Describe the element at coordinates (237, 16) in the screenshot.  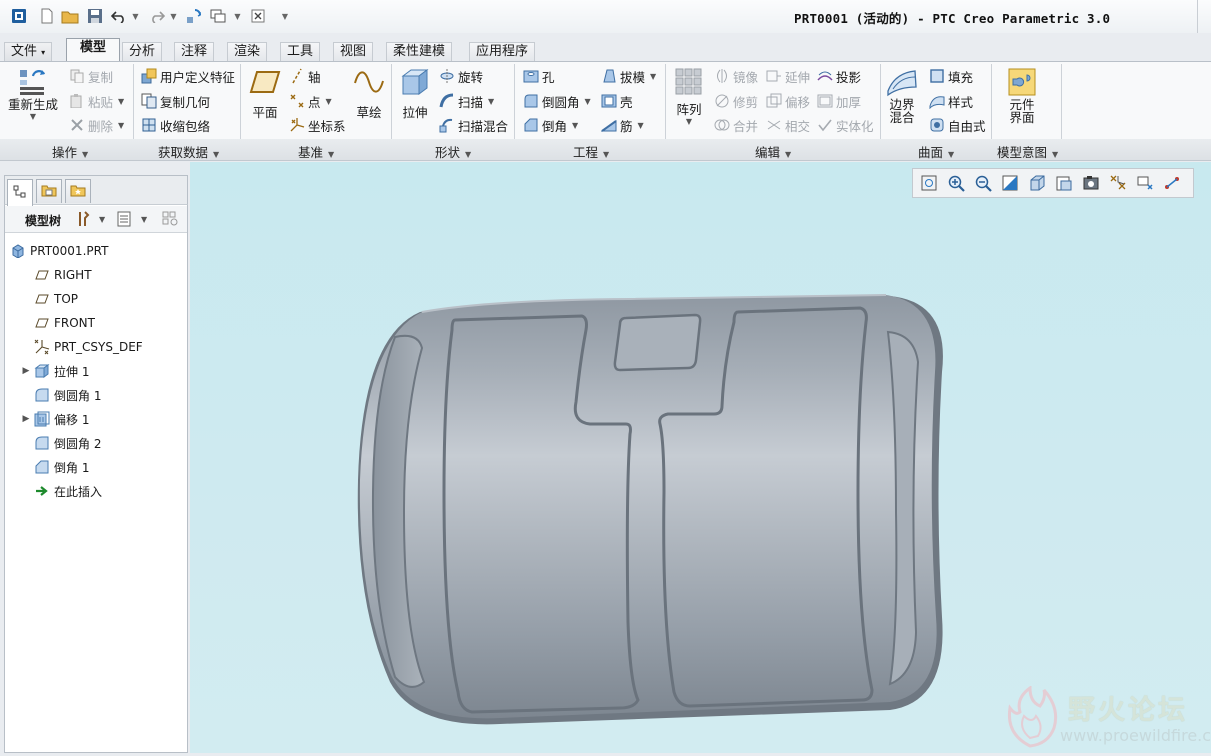
I see `windows-dropdown-icon: ▼` at that location.